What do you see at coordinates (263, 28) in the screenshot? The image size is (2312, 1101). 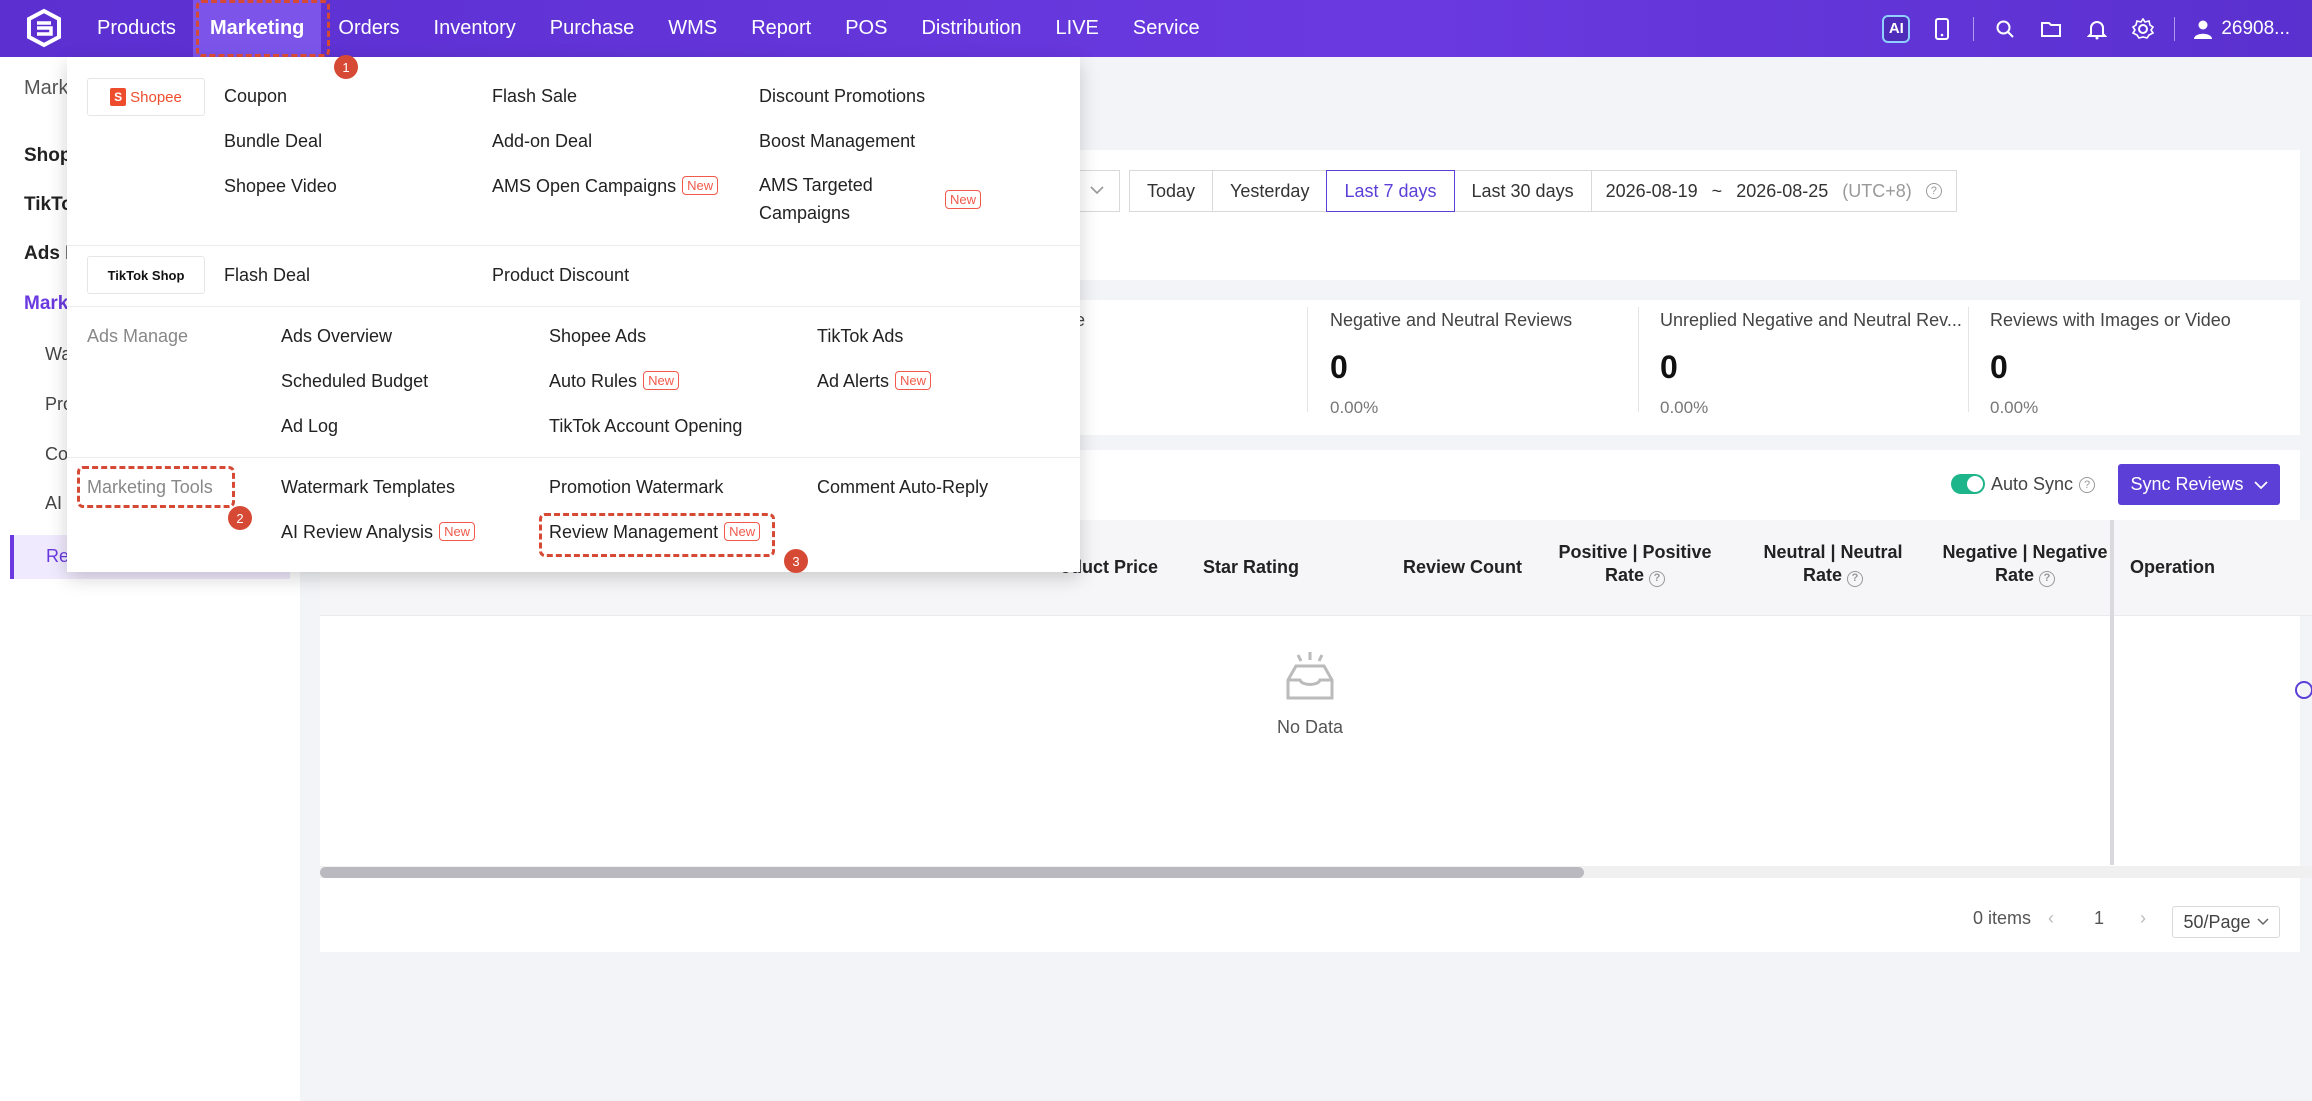 I see `annotation-highlight-marketing` at bounding box center [263, 28].